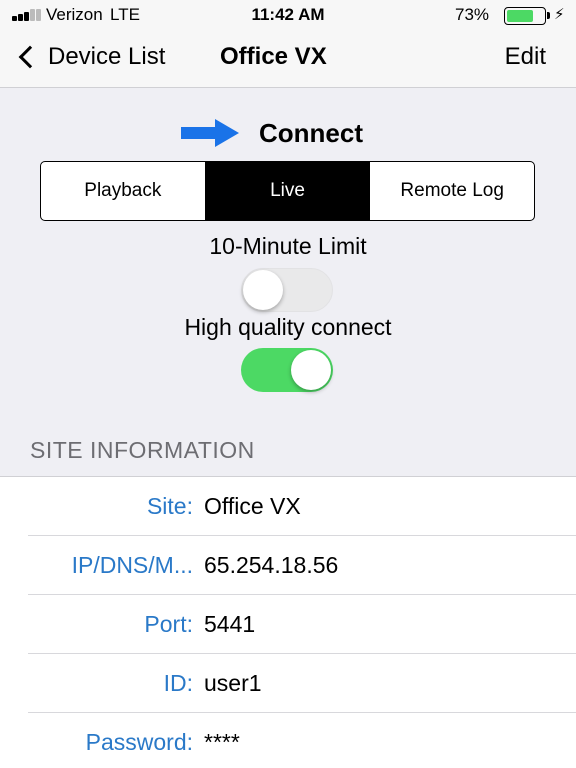 The image size is (576, 768). Describe the element at coordinates (169, 506) in the screenshot. I see `row-key: Site:` at that location.